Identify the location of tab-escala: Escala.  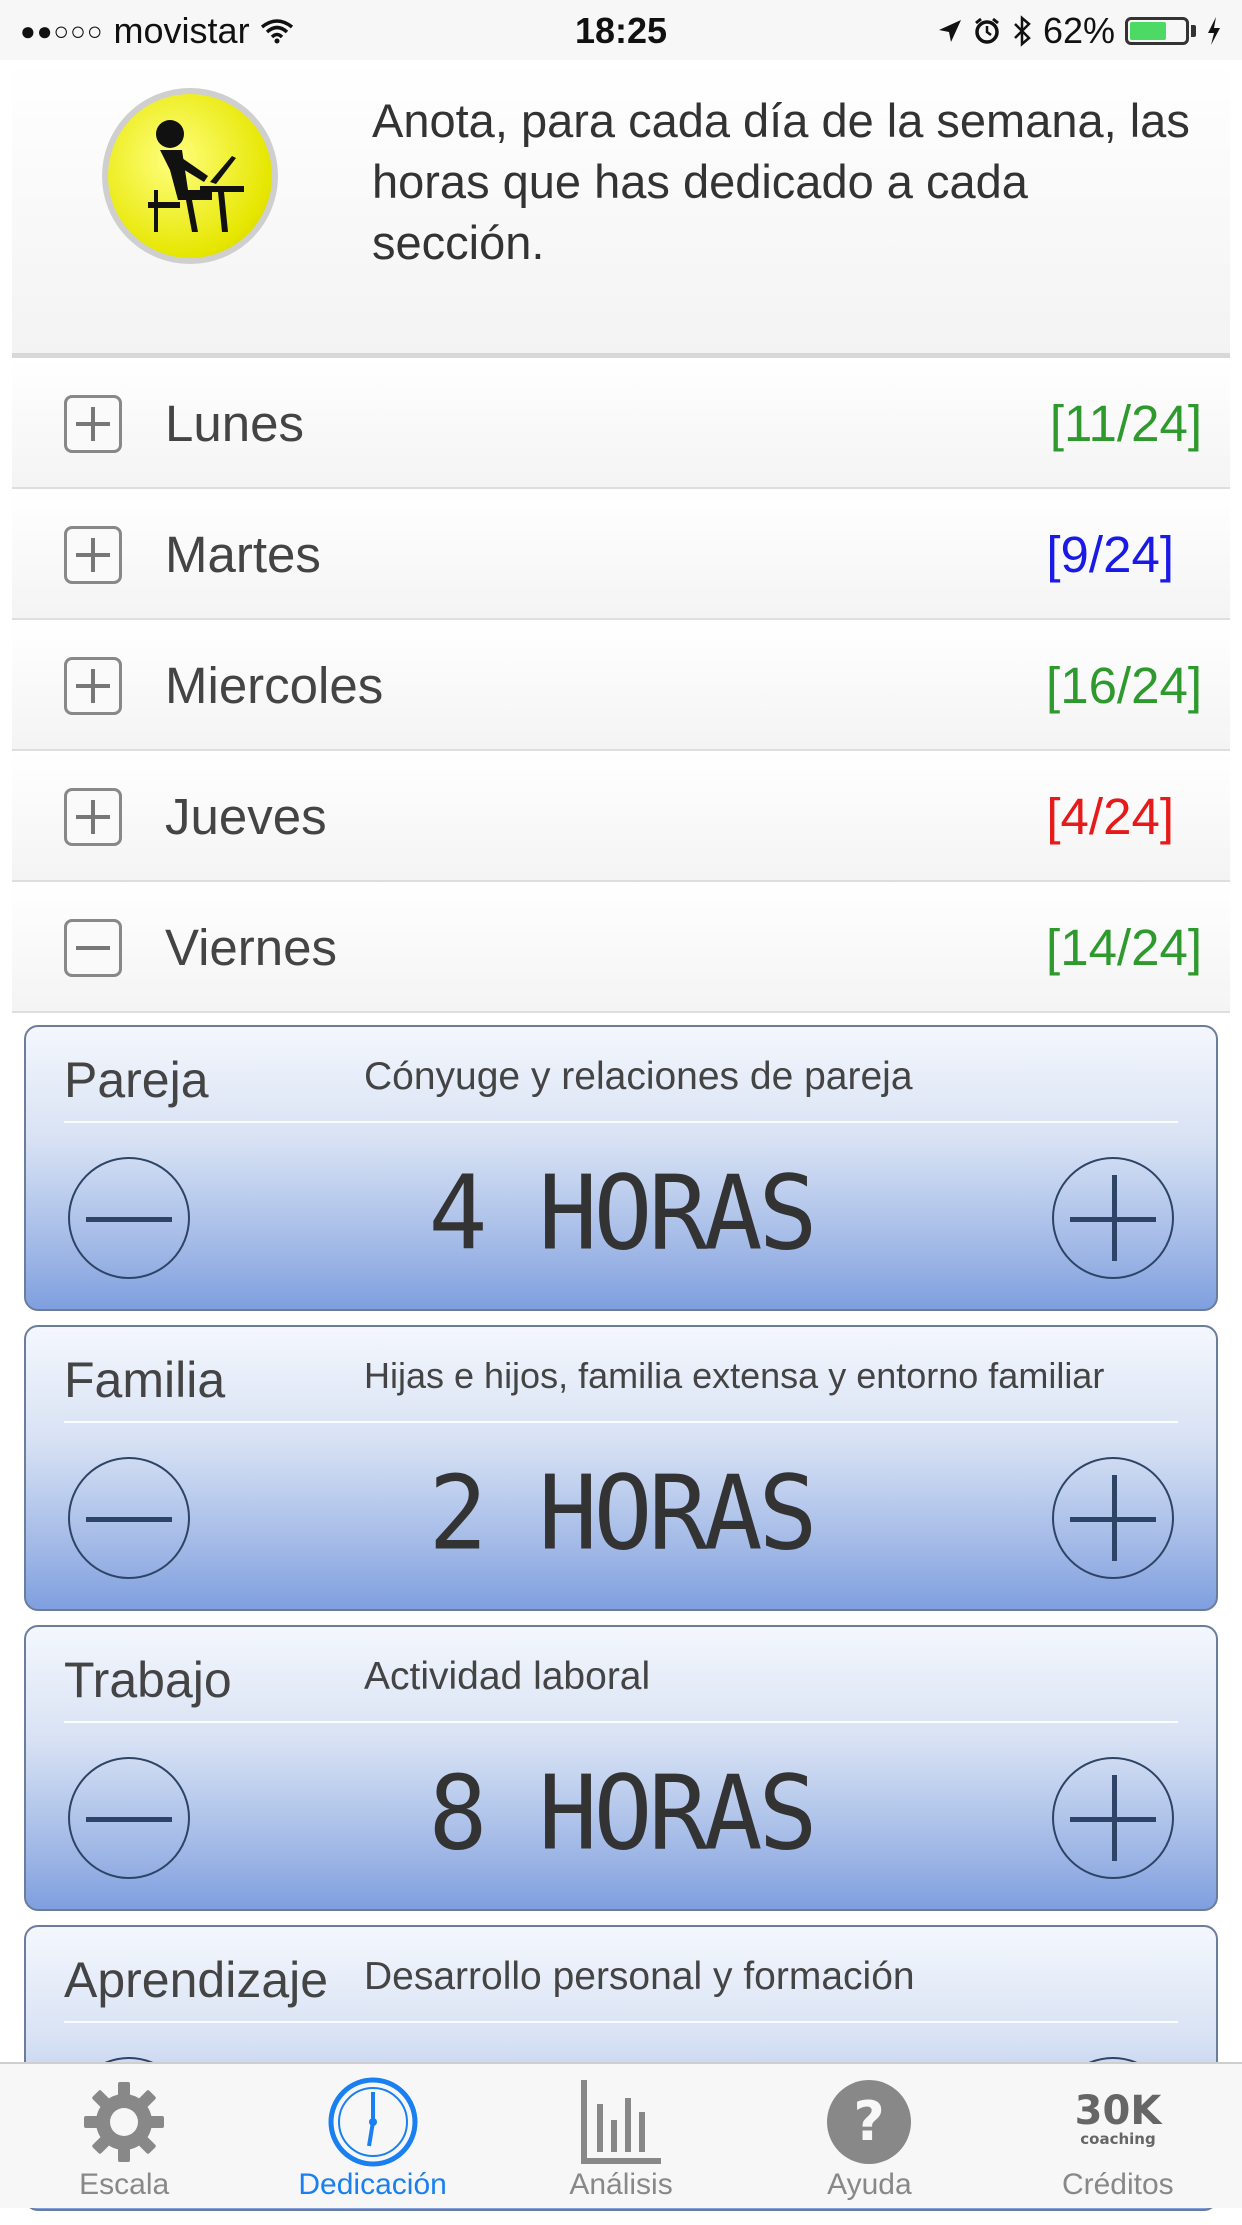
(124, 2136).